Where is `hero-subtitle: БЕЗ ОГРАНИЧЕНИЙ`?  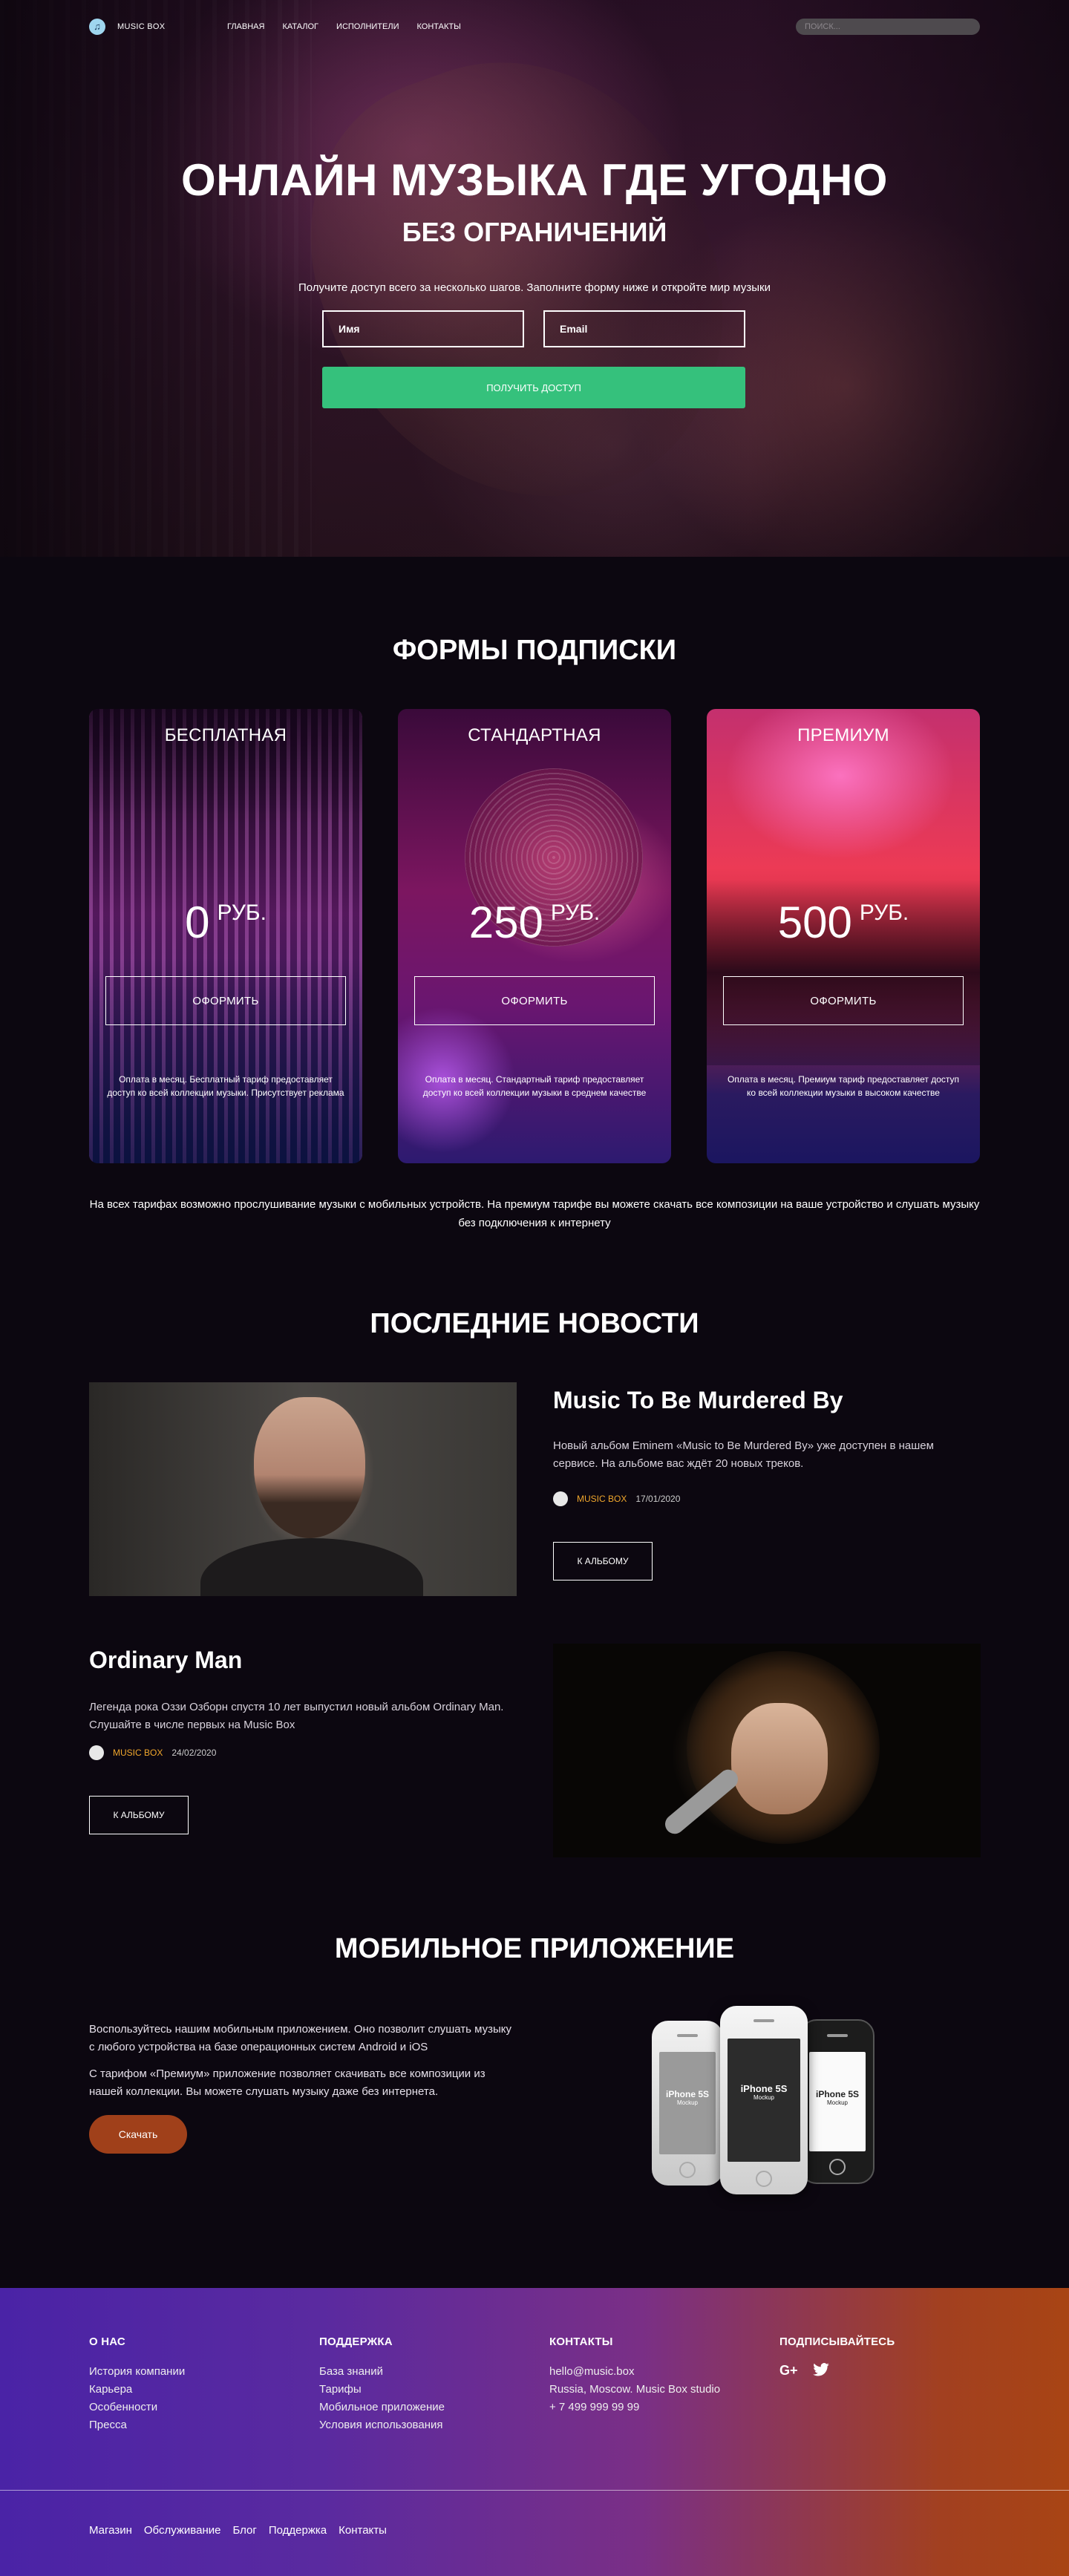
hero-subtitle: БЕЗ ОГРАНИЧЕНИЙ is located at coordinates (534, 232).